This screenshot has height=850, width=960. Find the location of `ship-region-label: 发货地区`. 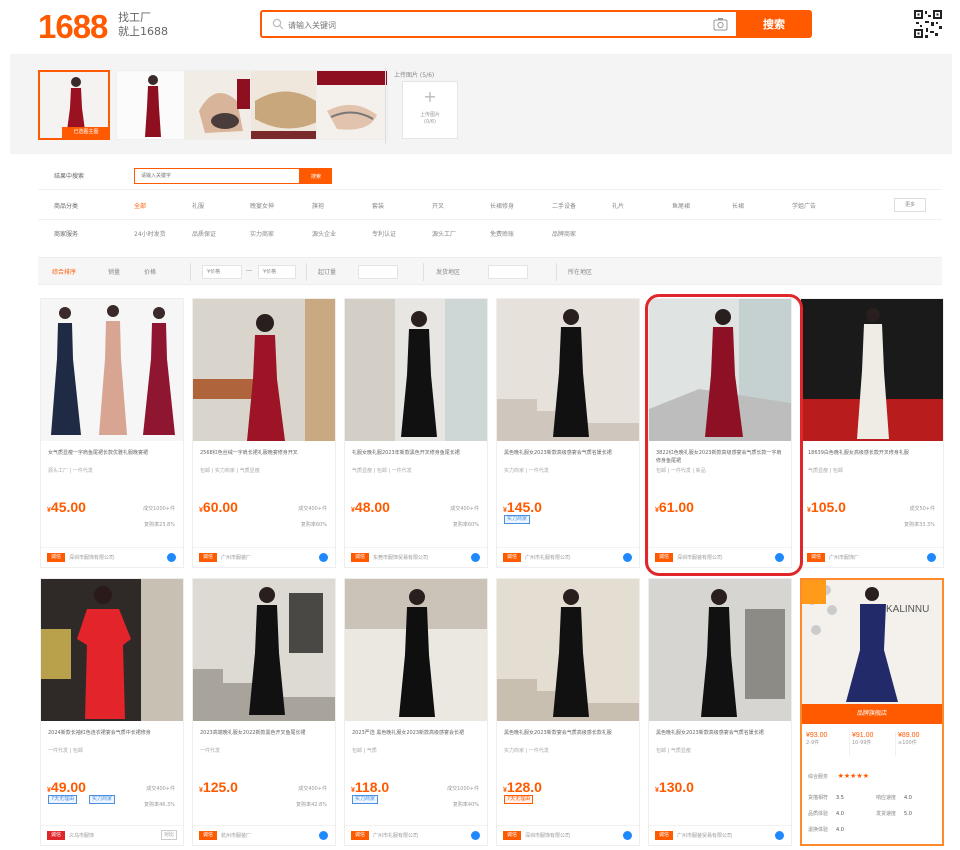

ship-region-label: 发货地区 is located at coordinates (448, 271).